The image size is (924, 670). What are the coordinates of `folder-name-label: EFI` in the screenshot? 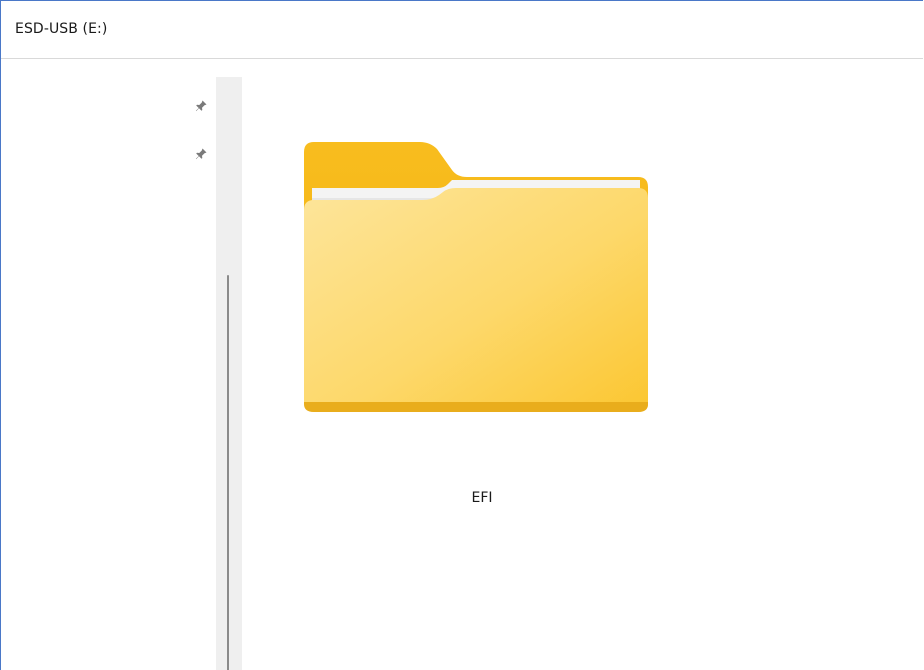 It's located at (482, 498).